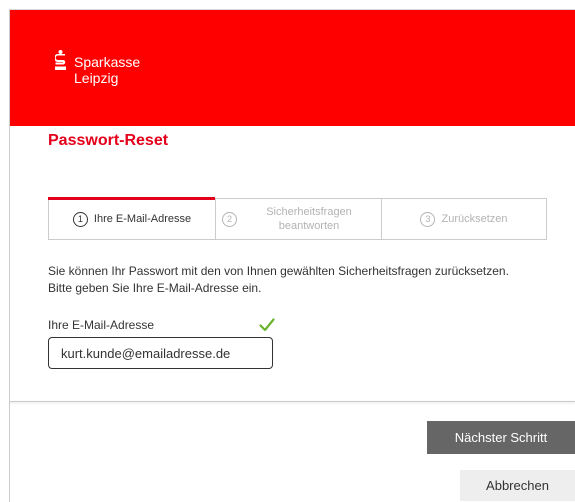 The height and width of the screenshot is (502, 575). Describe the element at coordinates (108, 140) in the screenshot. I see `page-title: Passwort-Reset` at that location.